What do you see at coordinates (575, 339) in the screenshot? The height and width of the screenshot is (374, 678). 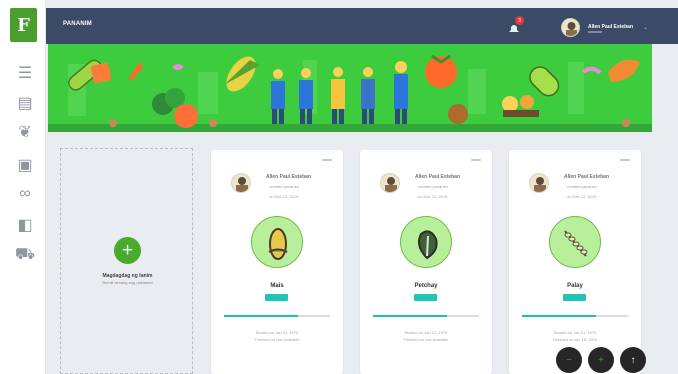 I see `finished-date: Finished on Apr 18, 2019` at bounding box center [575, 339].